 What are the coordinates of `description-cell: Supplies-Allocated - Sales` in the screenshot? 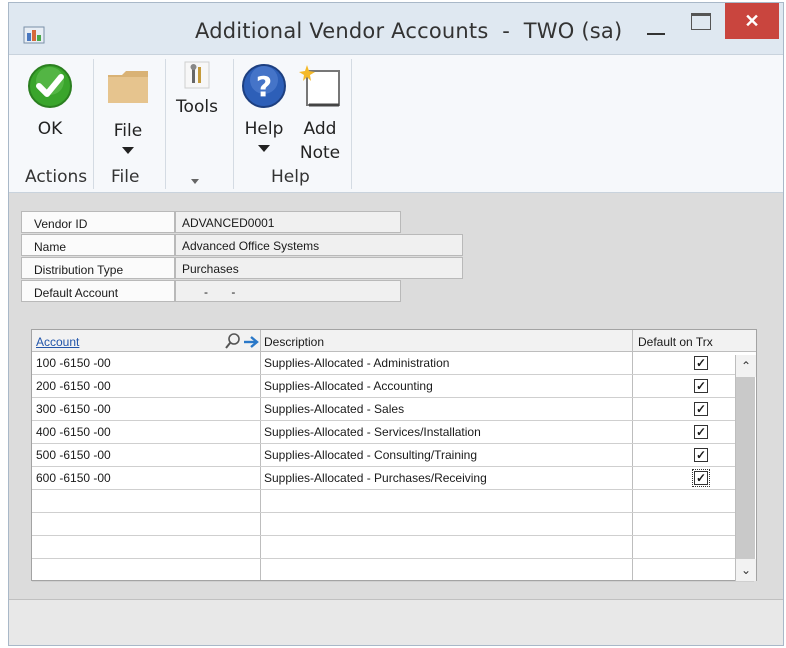 It's located at (334, 409).